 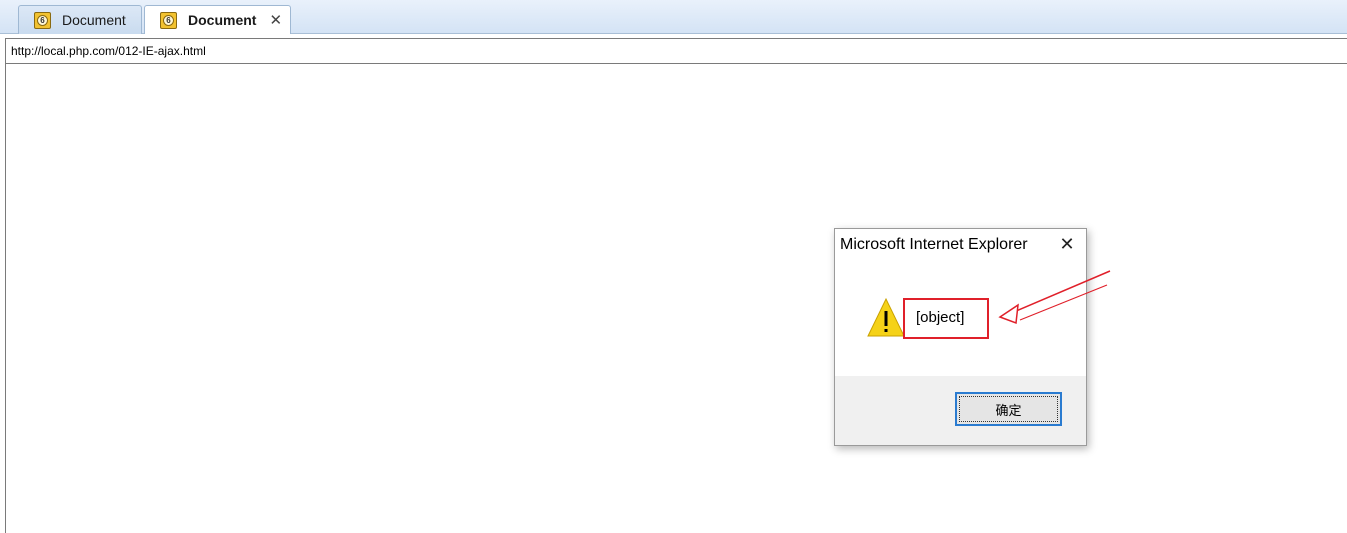 I want to click on tab-document-1: 6 Document, so click(x=80, y=19).